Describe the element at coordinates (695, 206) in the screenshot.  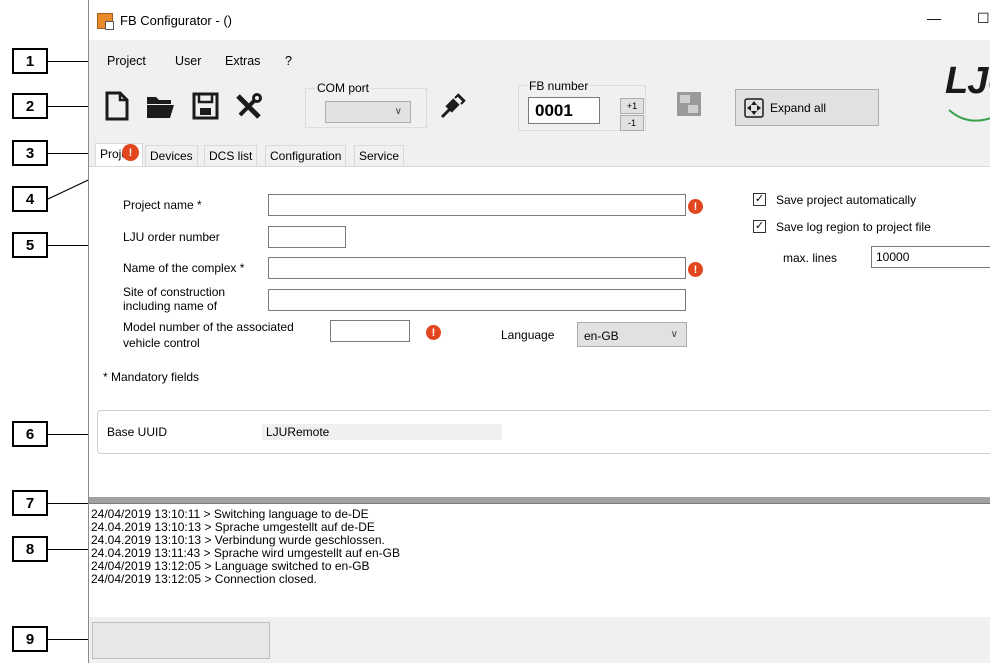
I see `project-name-error-icon: !` at that location.